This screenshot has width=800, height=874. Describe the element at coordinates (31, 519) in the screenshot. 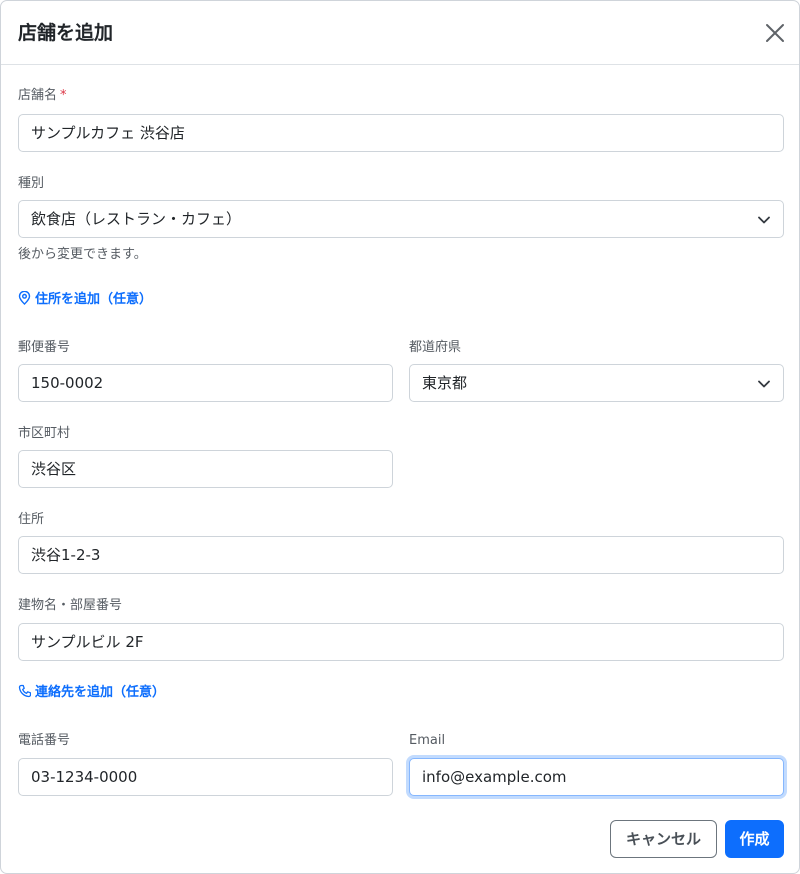

I see `street-label: 住所` at that location.